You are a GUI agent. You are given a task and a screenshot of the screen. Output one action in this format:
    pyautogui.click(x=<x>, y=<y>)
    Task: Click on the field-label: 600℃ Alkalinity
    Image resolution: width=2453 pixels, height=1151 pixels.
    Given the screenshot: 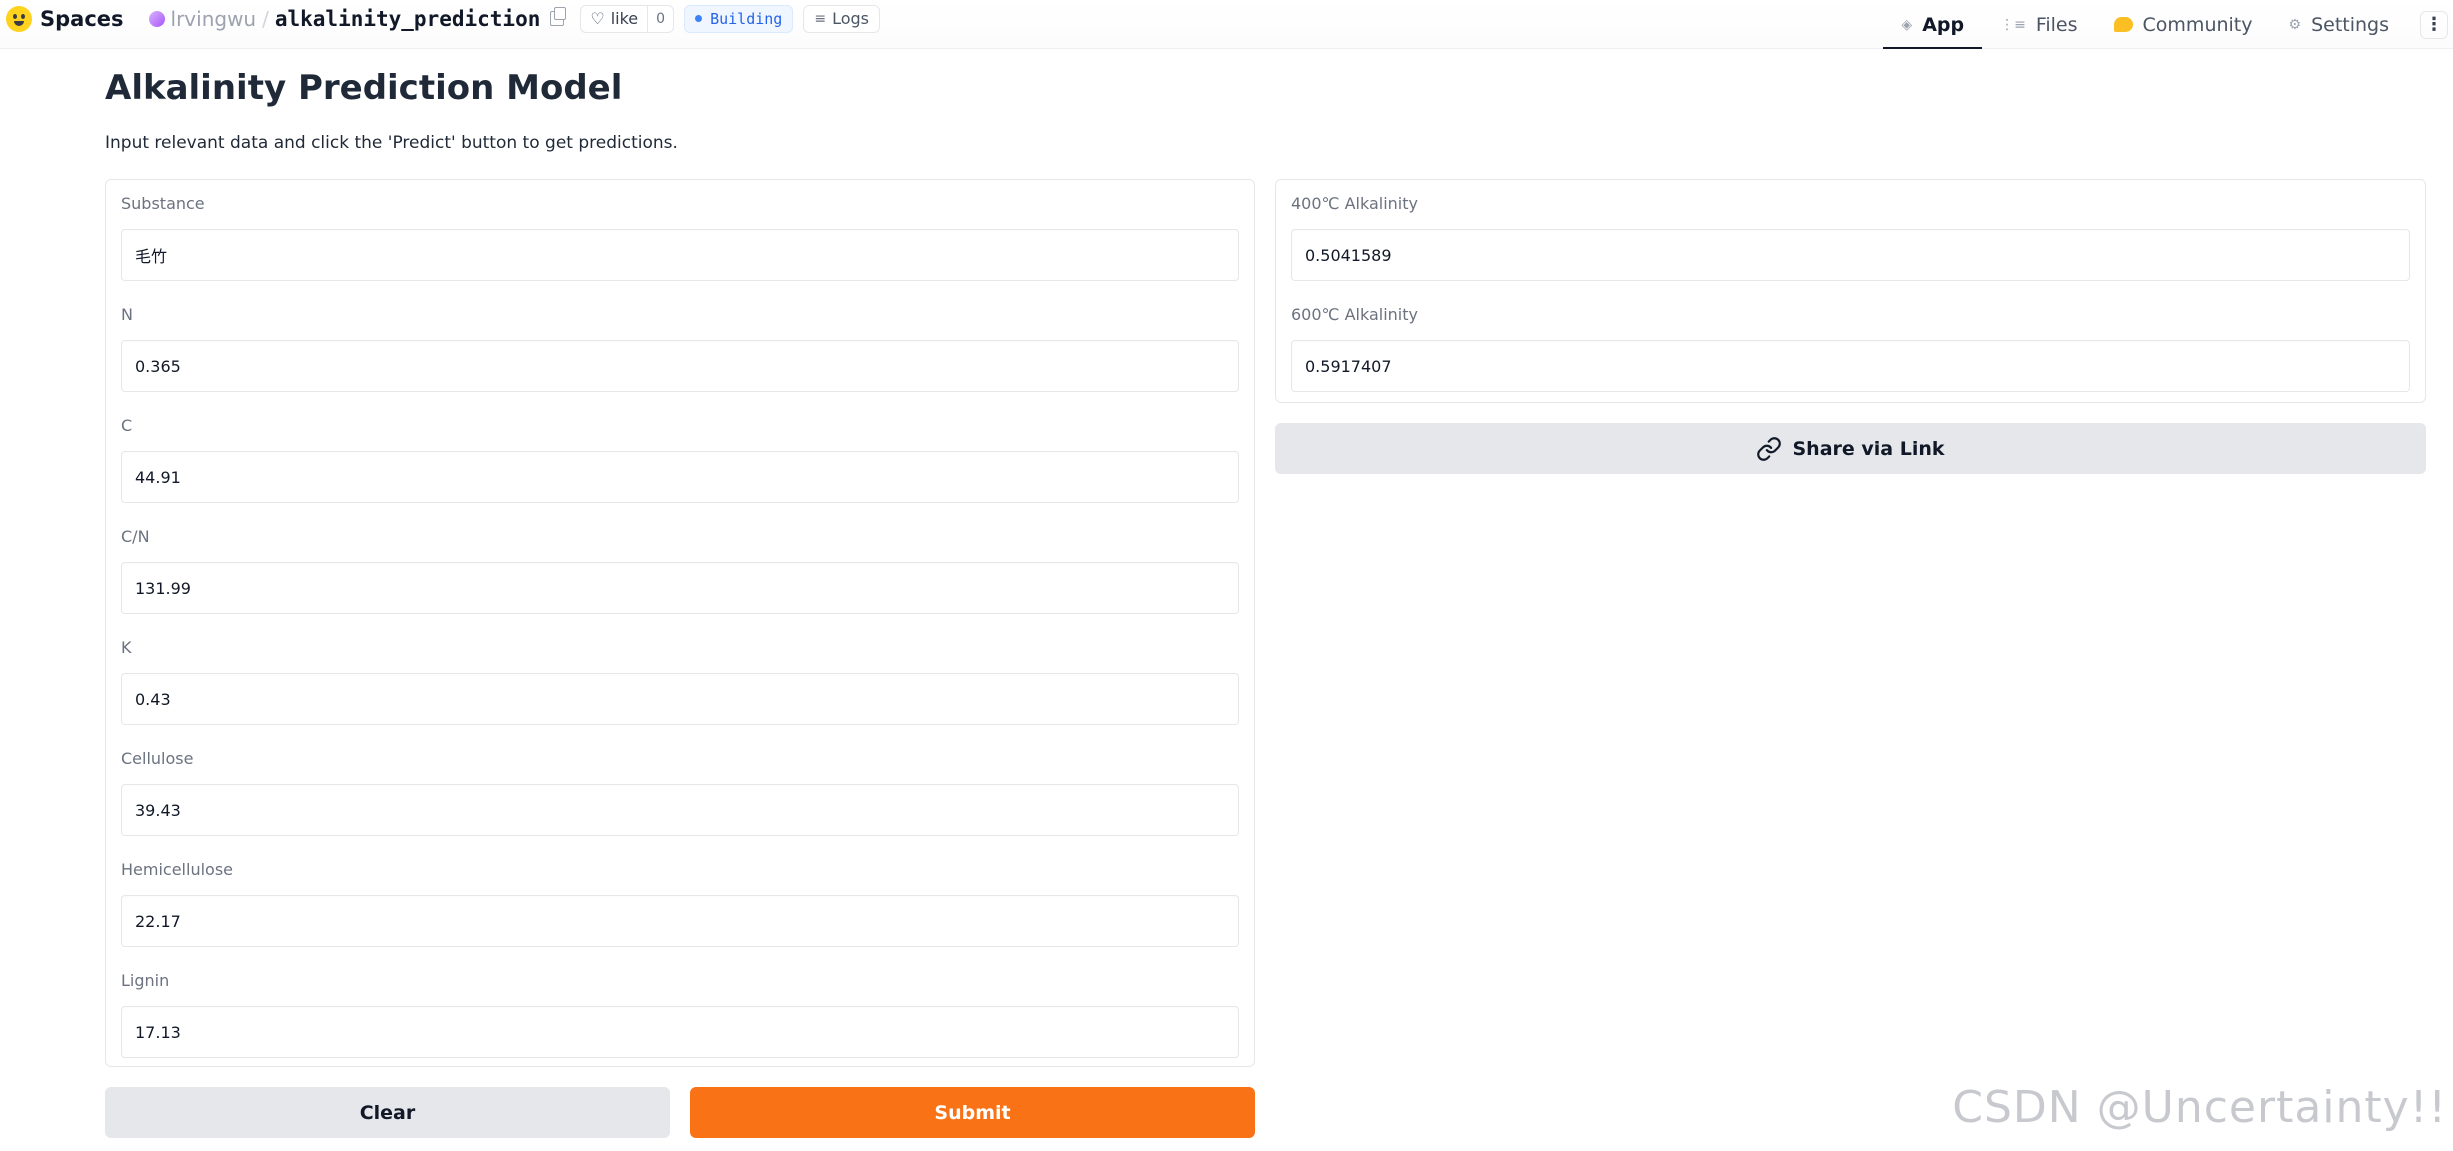 What is the action you would take?
    pyautogui.click(x=1354, y=314)
    